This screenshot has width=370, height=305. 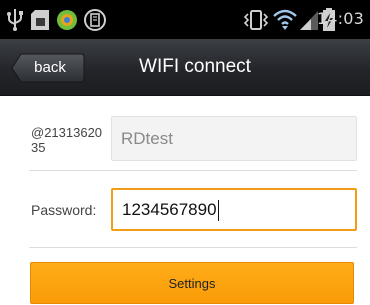 What do you see at coordinates (67, 140) in the screenshot?
I see `ssid-label: @2131362035` at bounding box center [67, 140].